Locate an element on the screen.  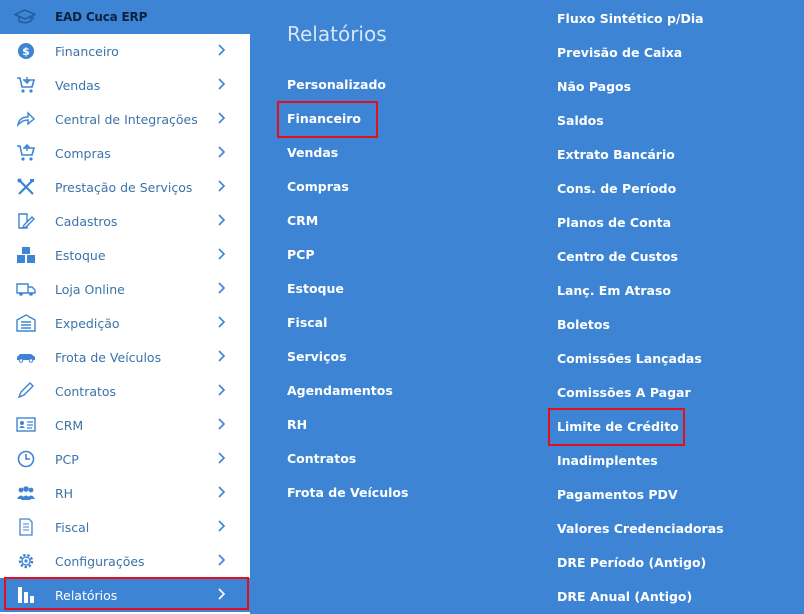
sidebar-item-configuracoes: Configurações is located at coordinates (125, 561).